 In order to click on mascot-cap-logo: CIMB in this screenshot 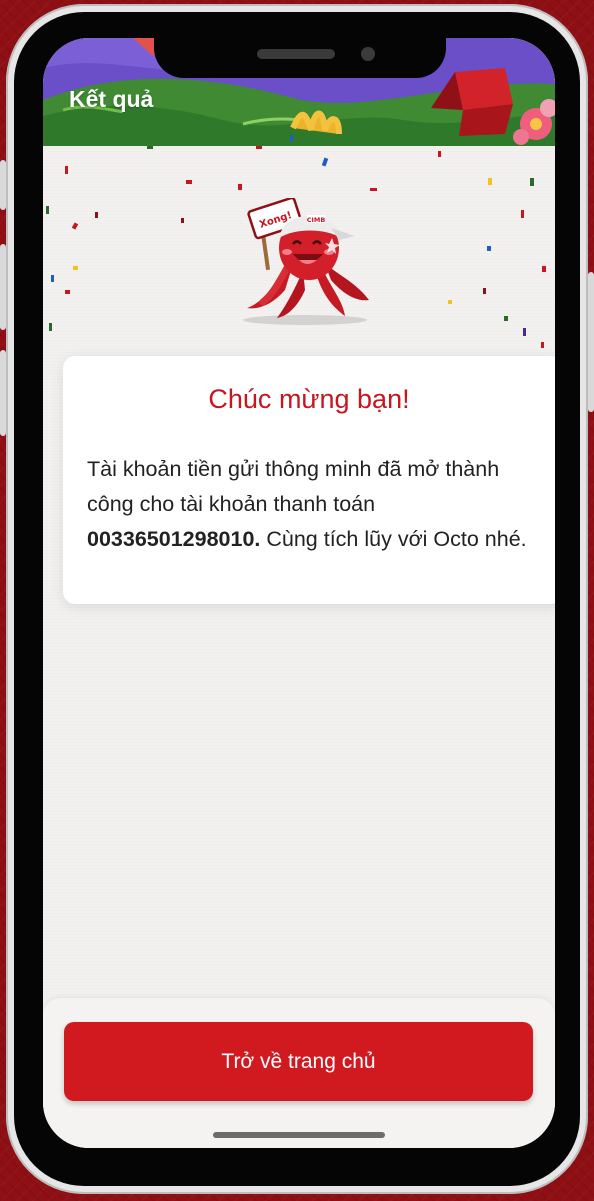, I will do `click(316, 220)`.